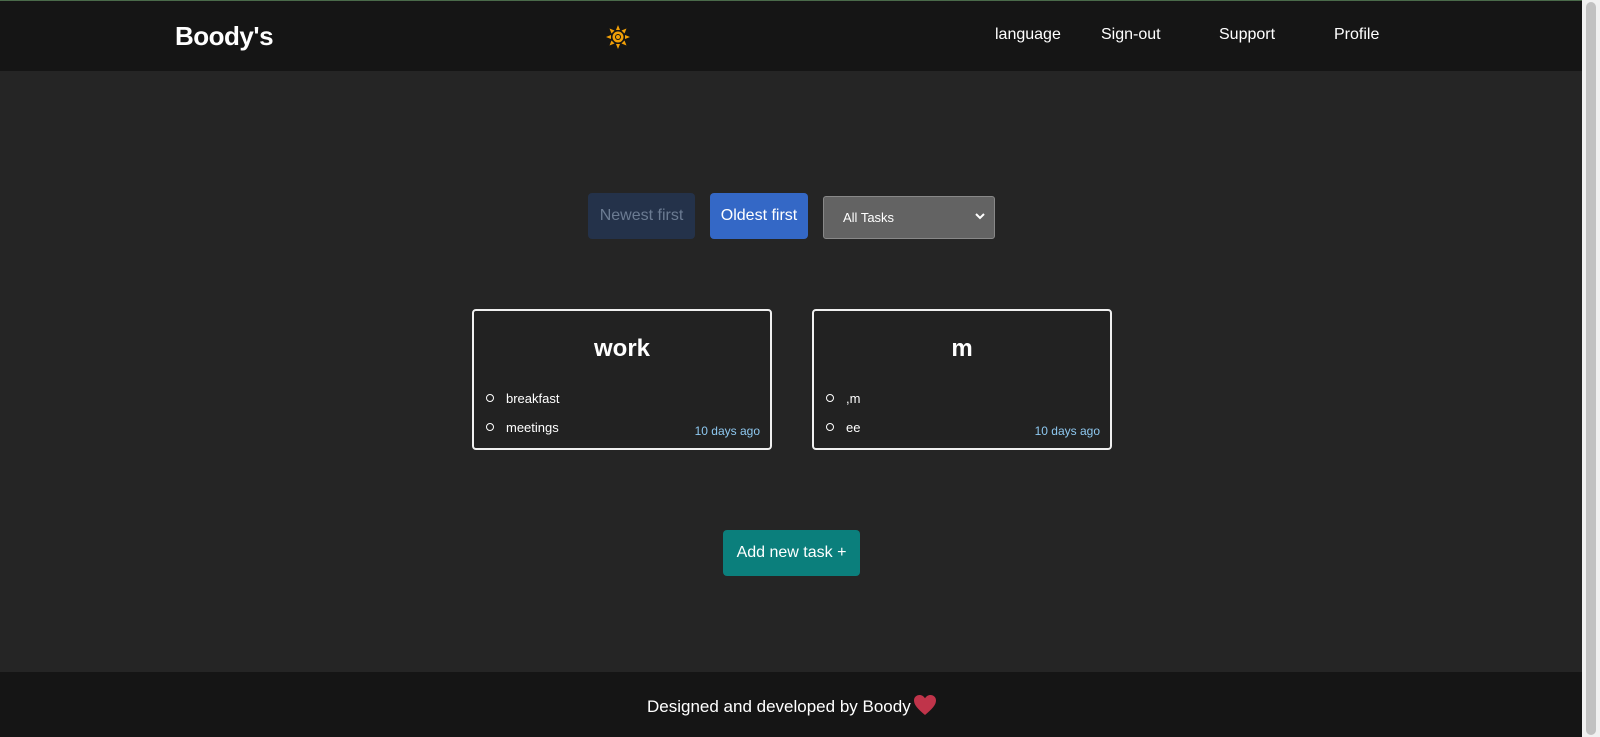 Image resolution: width=1600 pixels, height=737 pixels. Describe the element at coordinates (618, 37) in the screenshot. I see `sun-icon` at that location.